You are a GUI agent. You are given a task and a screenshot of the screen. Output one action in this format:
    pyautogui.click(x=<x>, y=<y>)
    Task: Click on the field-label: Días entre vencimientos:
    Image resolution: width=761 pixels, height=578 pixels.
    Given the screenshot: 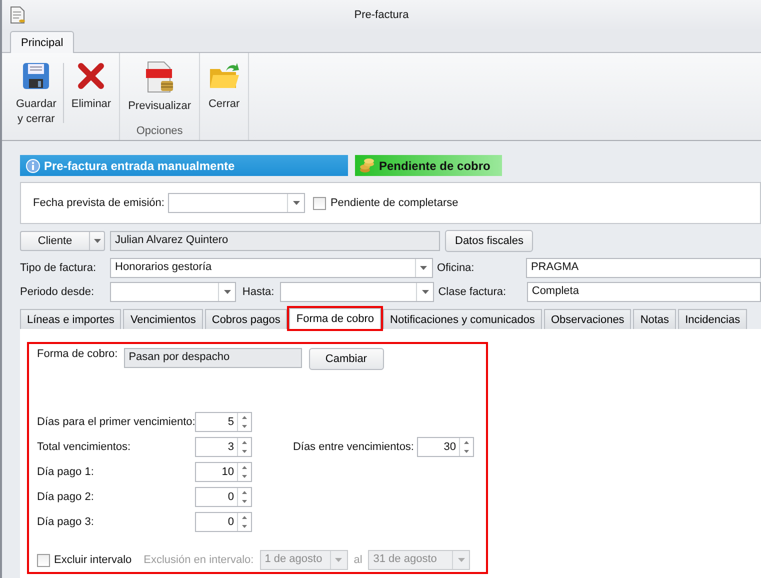 What is the action you would take?
    pyautogui.click(x=353, y=447)
    